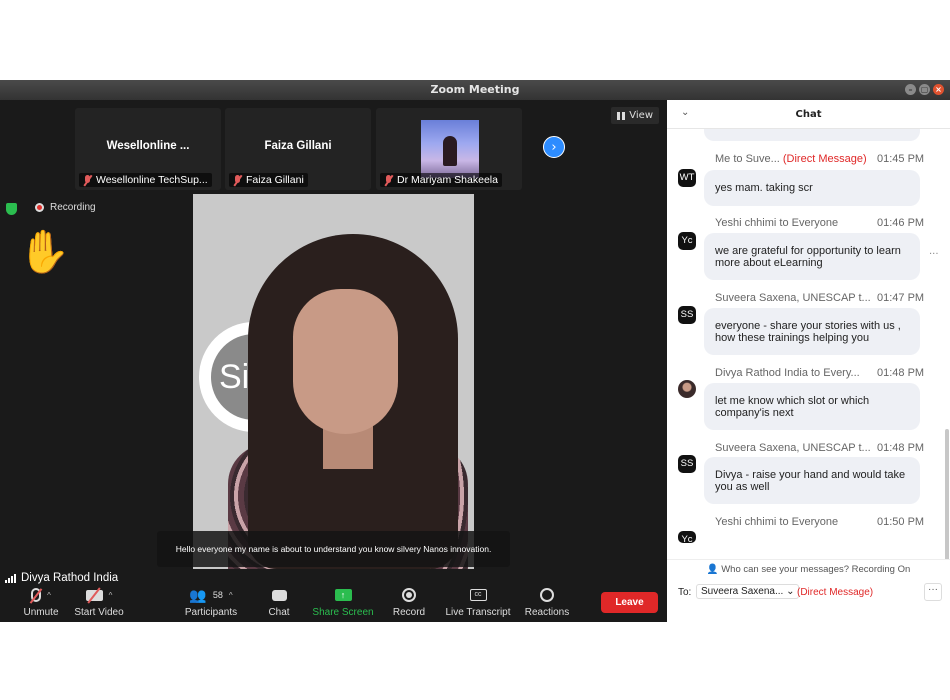 This screenshot has width=950, height=700. I want to click on unmute-button: ^ Unmute, so click(41, 602).